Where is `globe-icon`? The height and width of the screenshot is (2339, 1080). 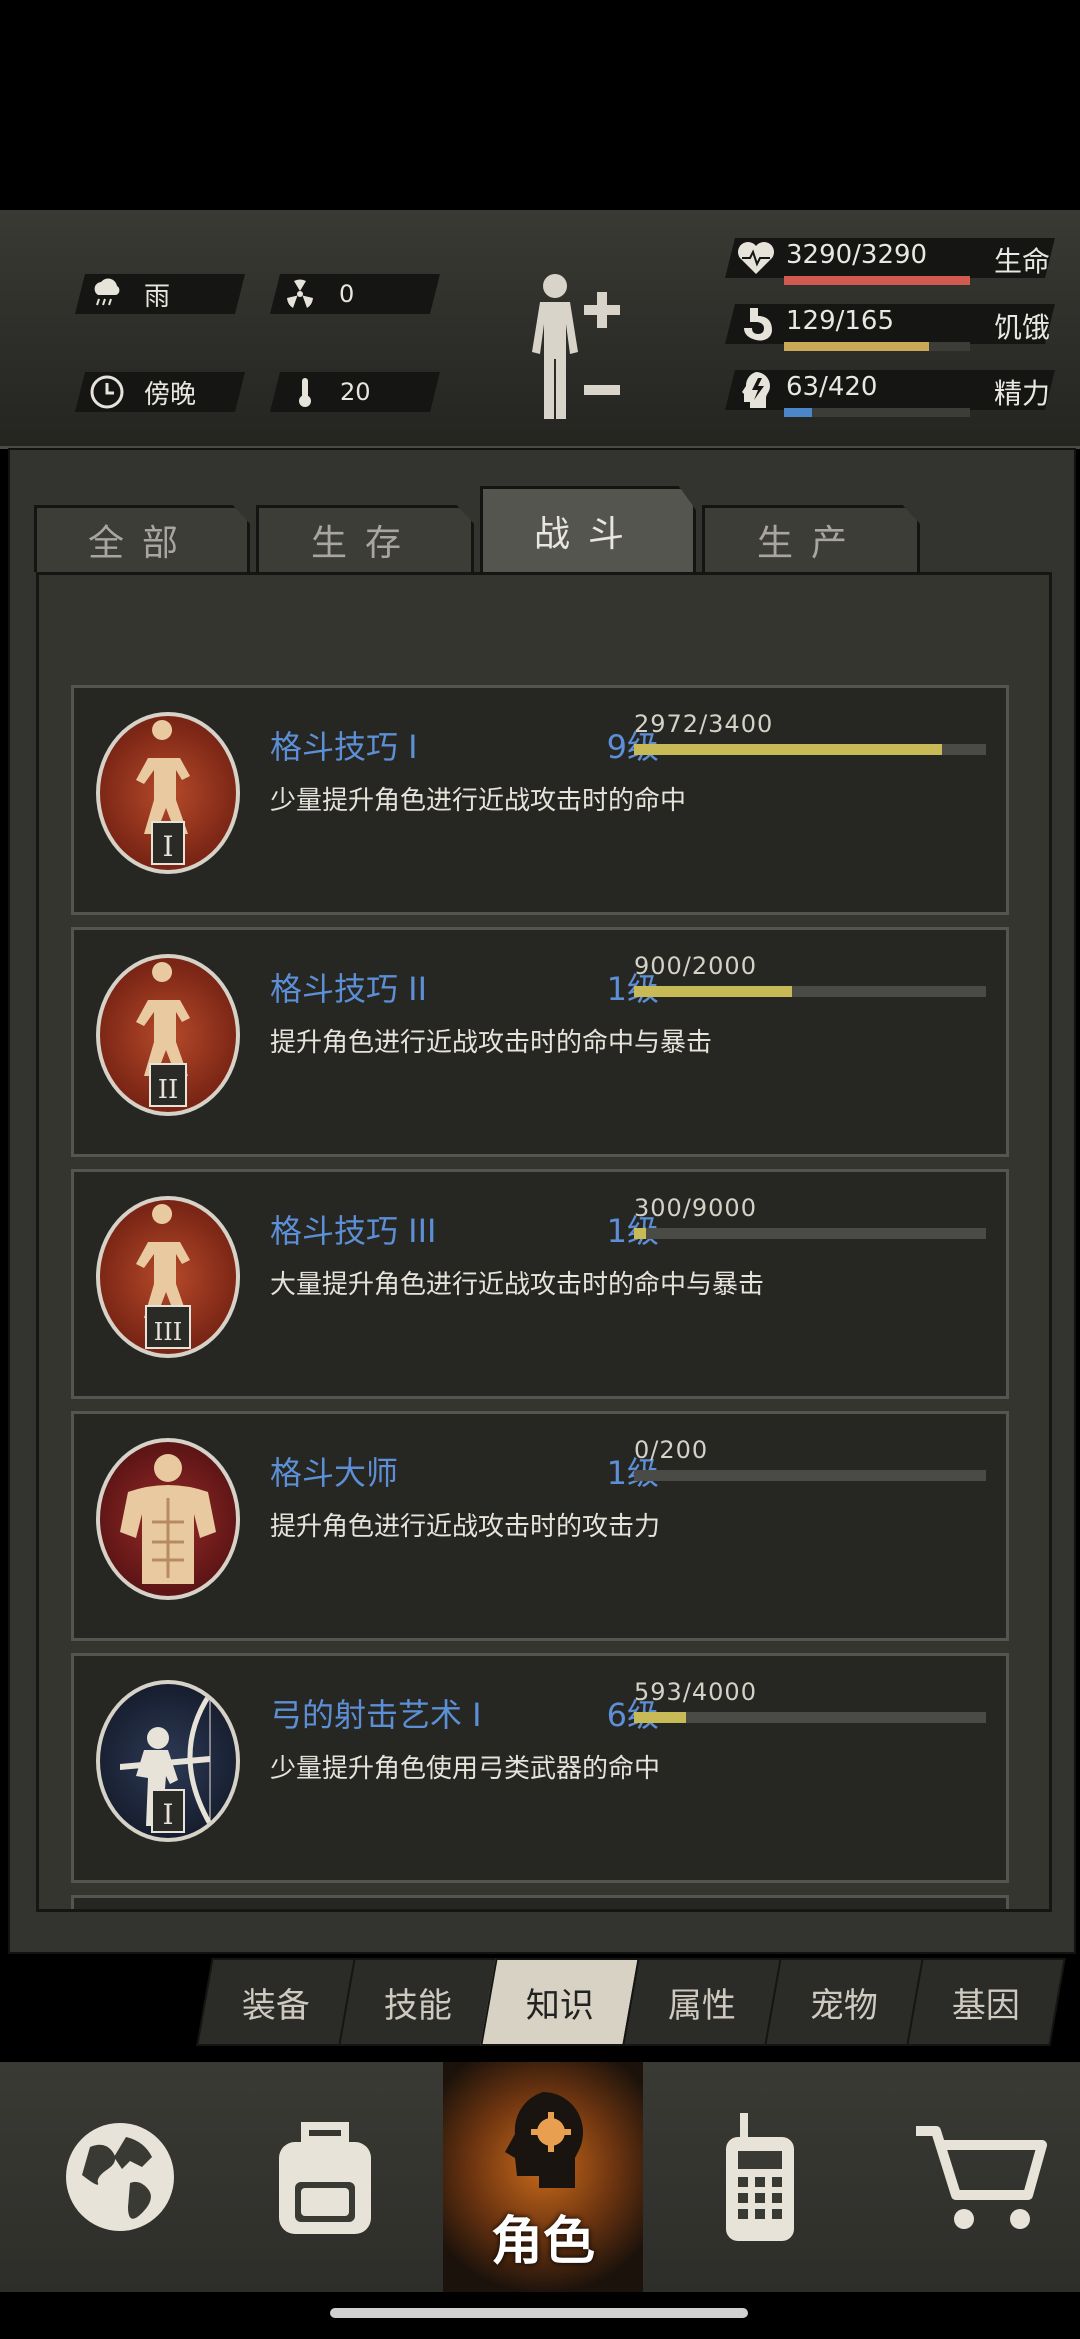
globe-icon is located at coordinates (120, 2177).